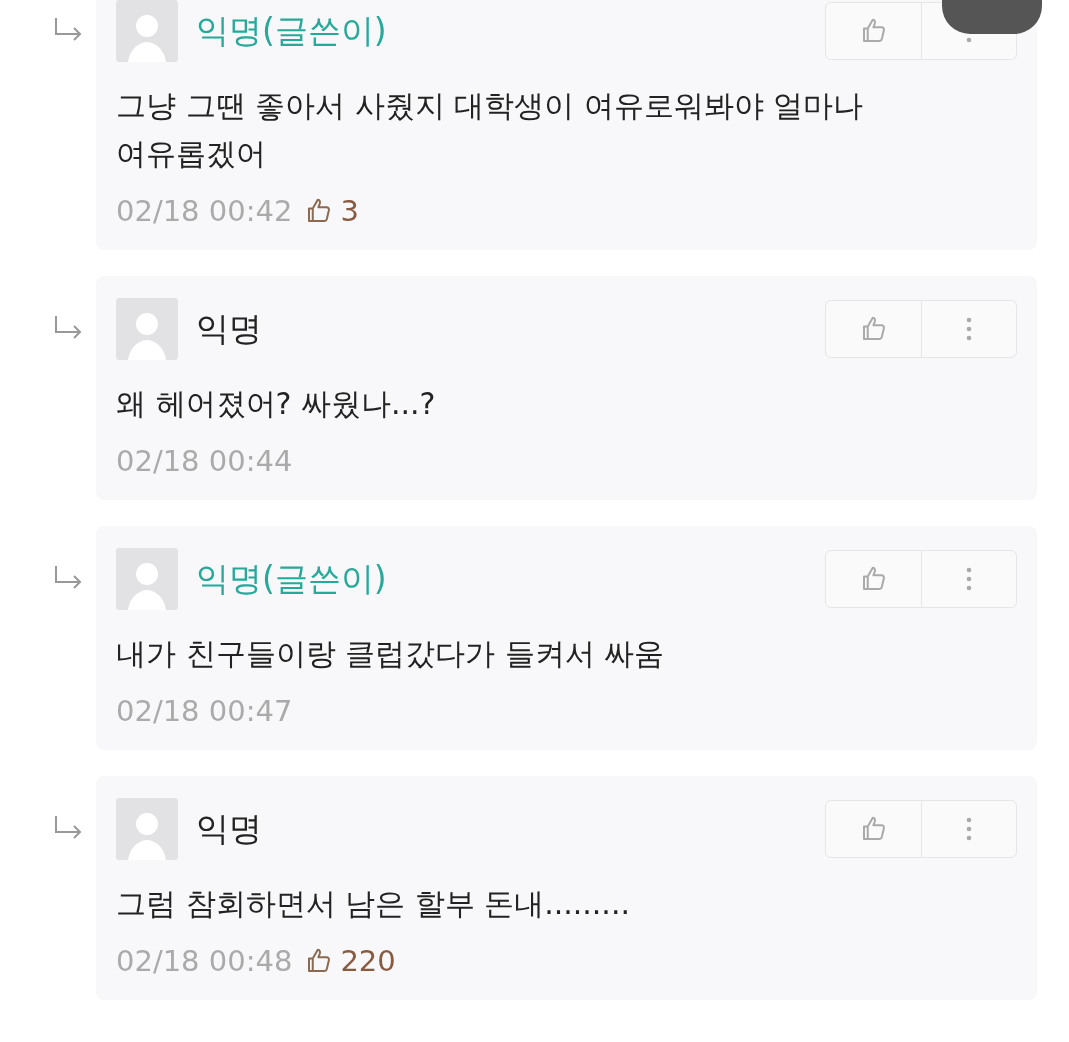 The height and width of the screenshot is (1042, 1069). Describe the element at coordinates (204, 461) in the screenshot. I see `timestamp: 02/18 00:44` at that location.